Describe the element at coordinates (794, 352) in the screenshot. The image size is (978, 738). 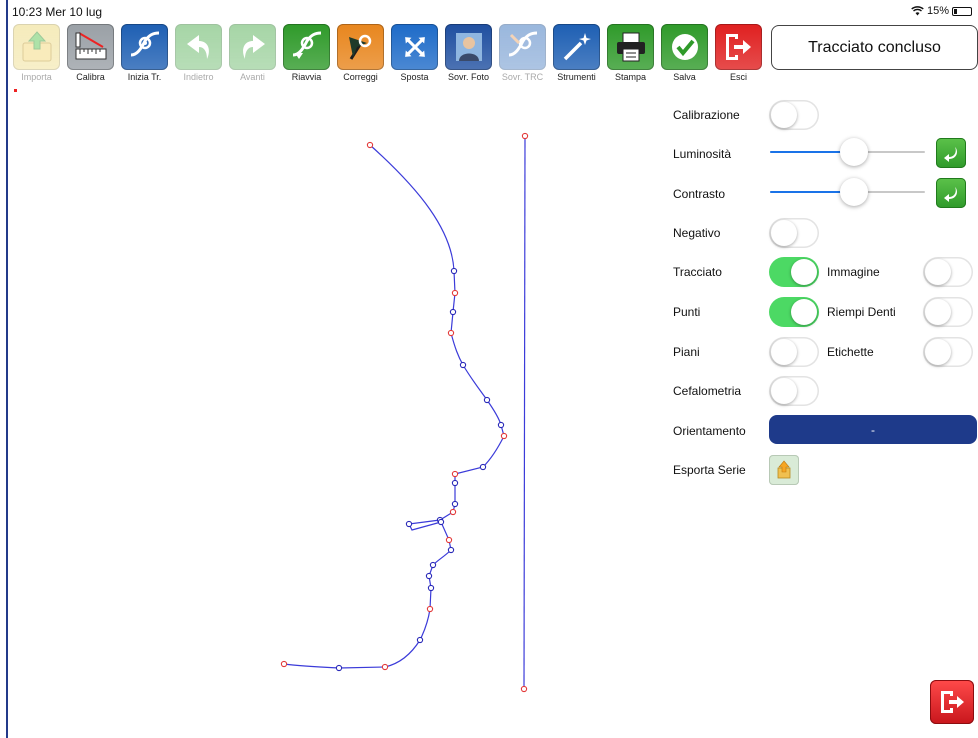
I see `piani-toggle` at that location.